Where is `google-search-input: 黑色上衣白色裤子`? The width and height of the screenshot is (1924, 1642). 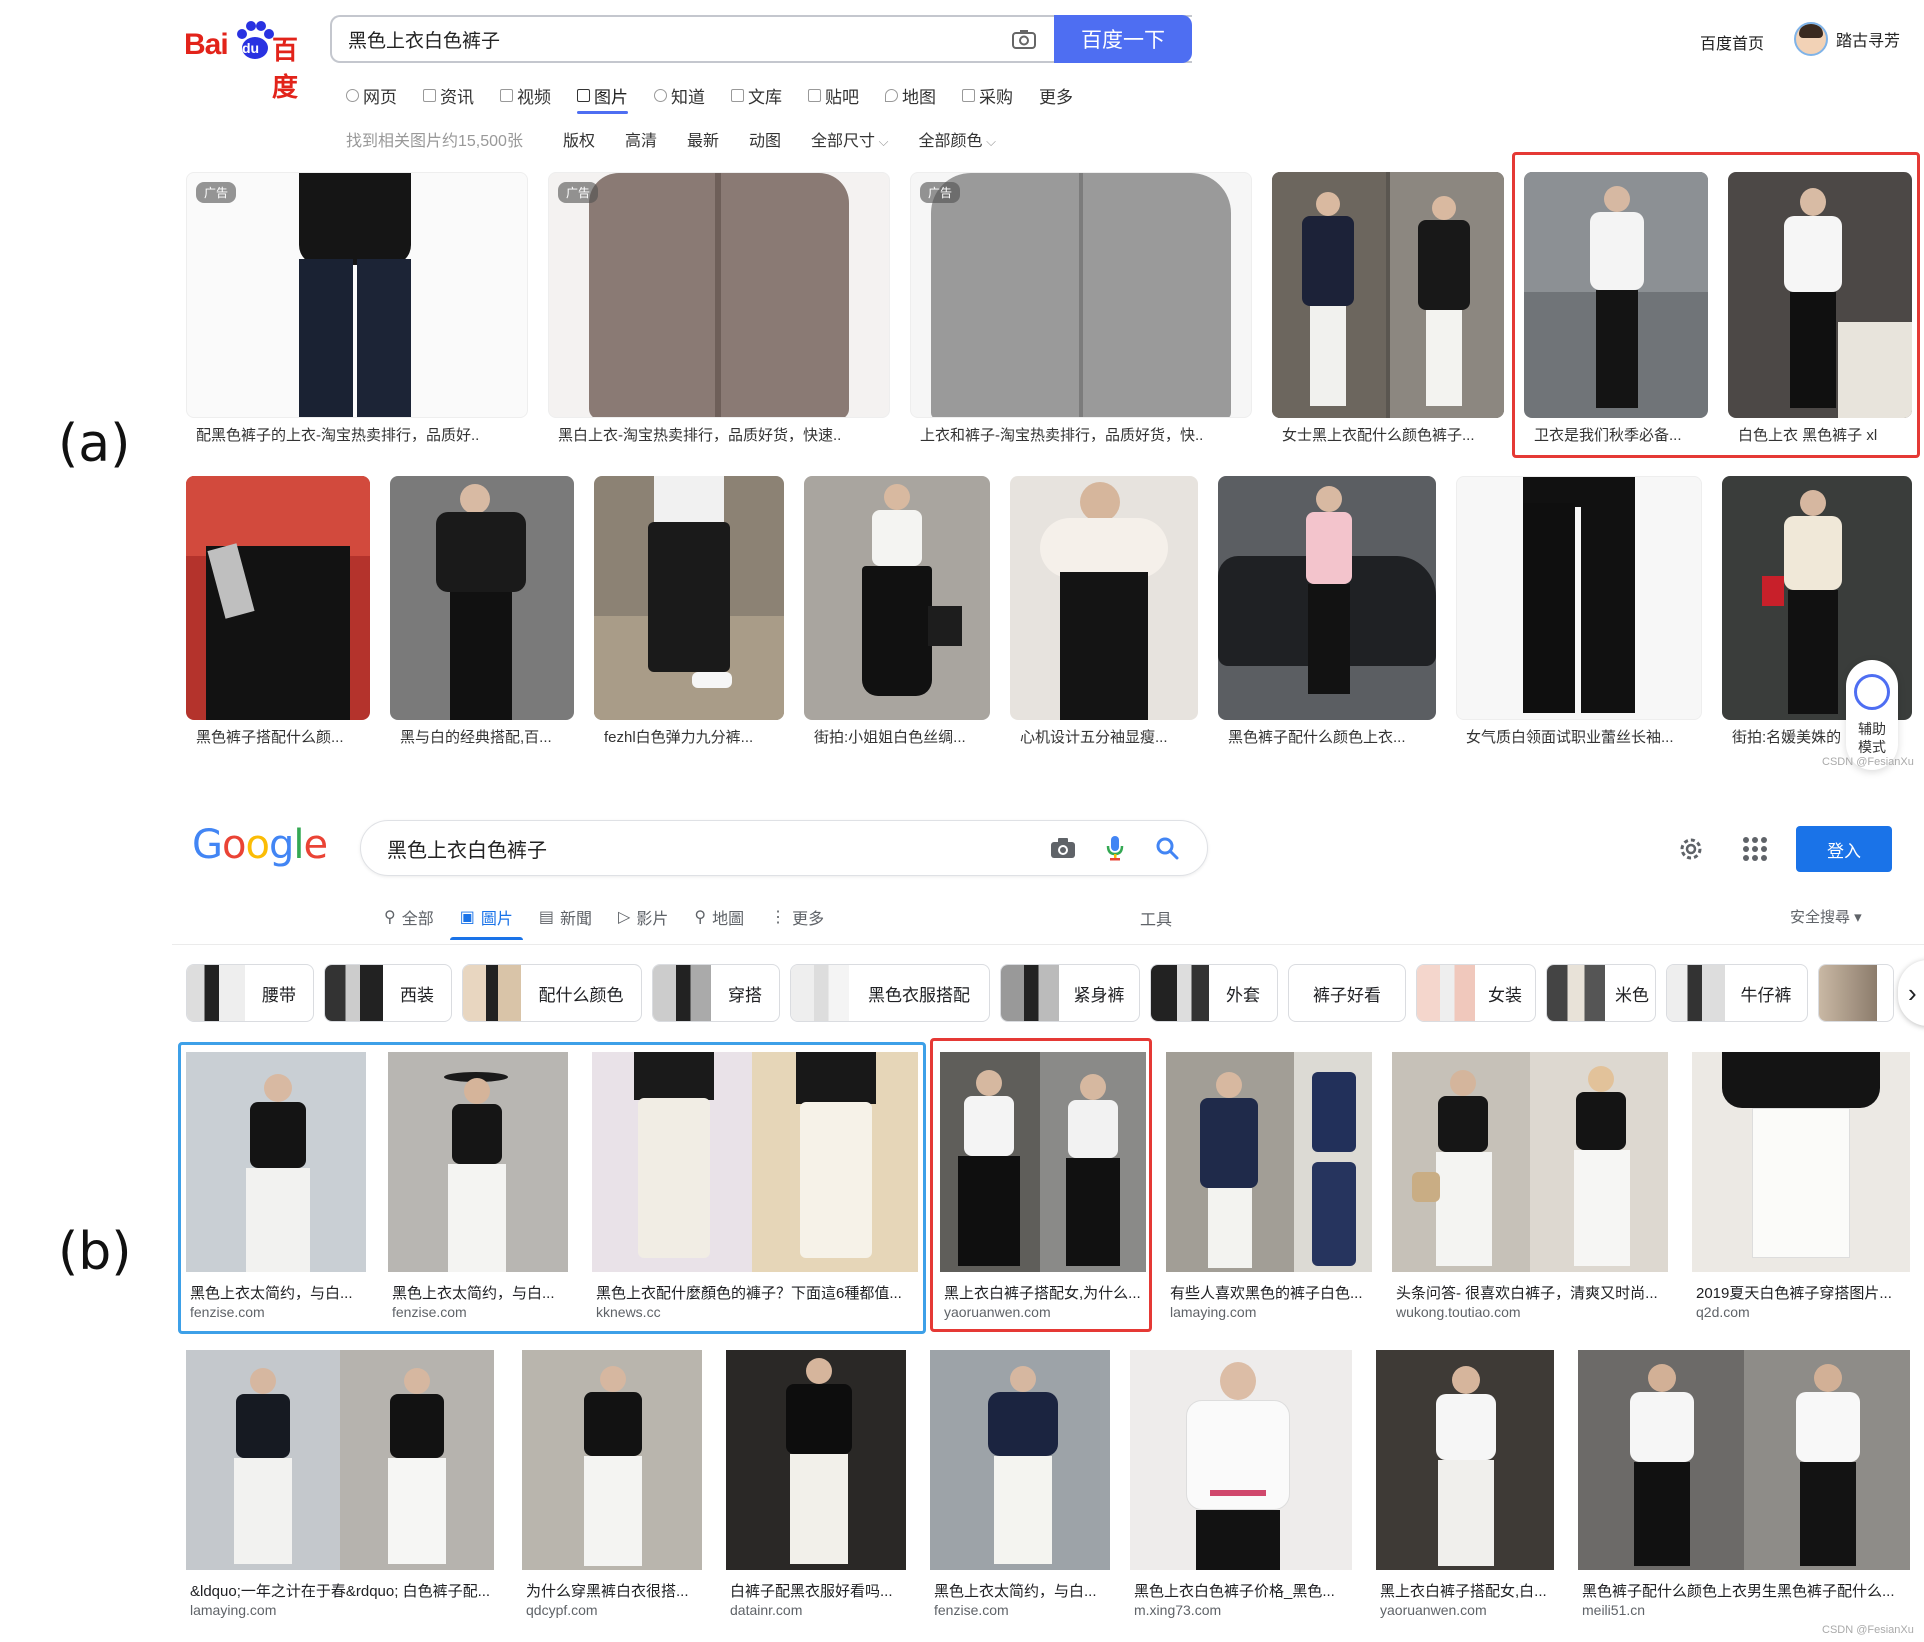 google-search-input: 黑色上衣白色裤子 is located at coordinates (699, 848).